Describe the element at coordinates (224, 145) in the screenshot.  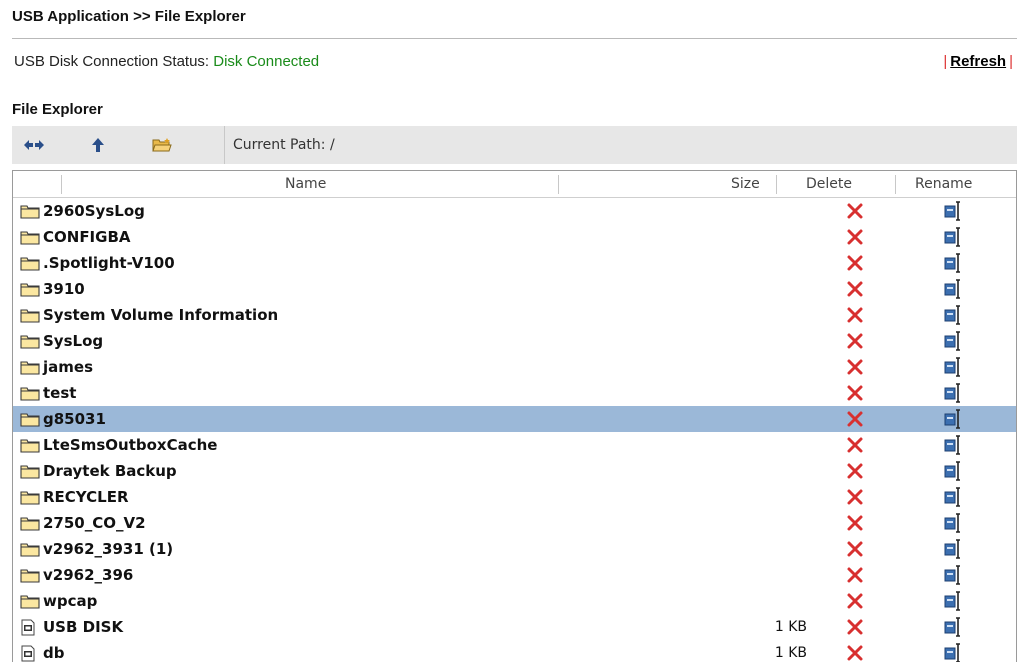
I see `toolbar-separator` at that location.